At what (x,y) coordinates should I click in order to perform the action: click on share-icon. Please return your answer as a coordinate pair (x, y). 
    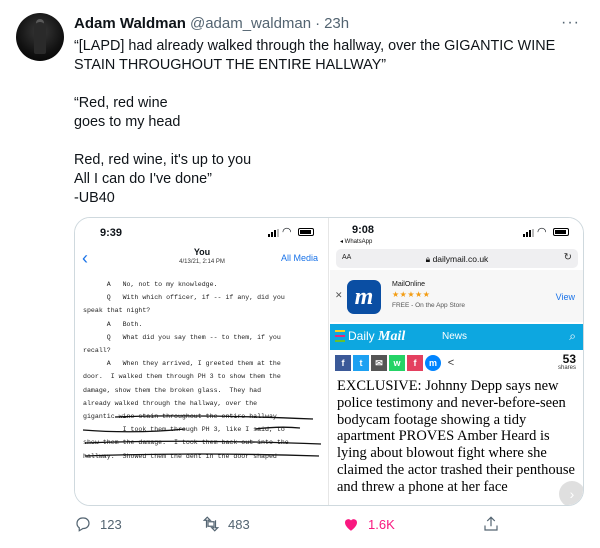
    Looking at the image, I should click on (491, 523).